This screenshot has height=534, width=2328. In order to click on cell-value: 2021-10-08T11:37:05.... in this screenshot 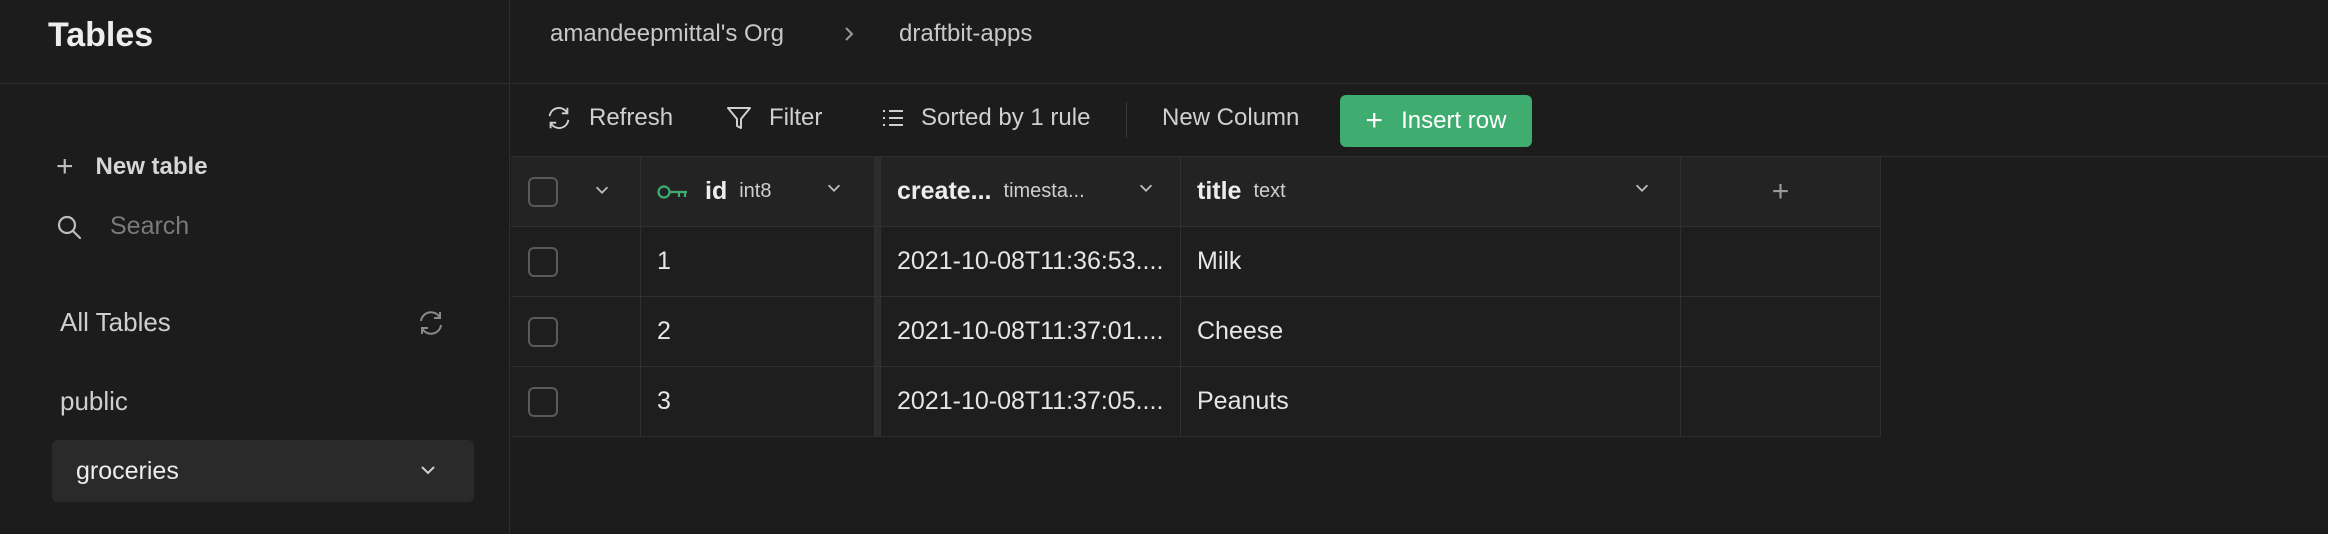, I will do `click(1030, 401)`.